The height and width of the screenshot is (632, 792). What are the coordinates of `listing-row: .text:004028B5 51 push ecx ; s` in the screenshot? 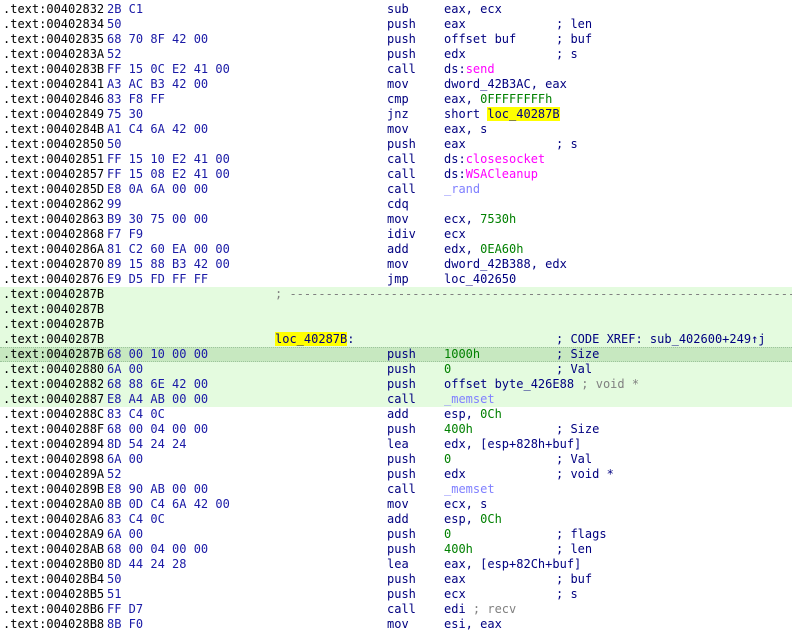 It's located at (396, 594).